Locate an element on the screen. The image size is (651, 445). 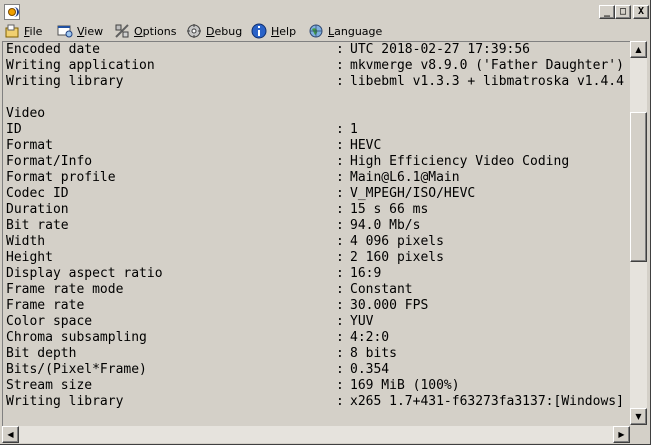
info-row: Display aspect ratio:16:9 is located at coordinates (193, 274).